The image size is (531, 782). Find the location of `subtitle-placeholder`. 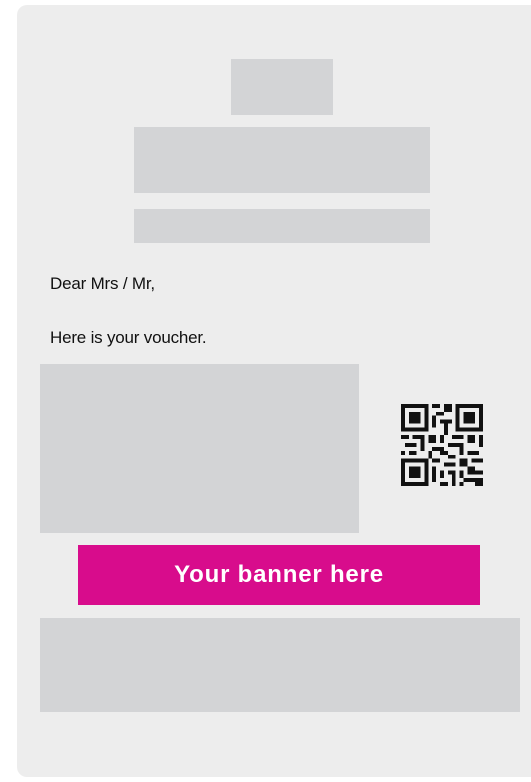

subtitle-placeholder is located at coordinates (282, 226).